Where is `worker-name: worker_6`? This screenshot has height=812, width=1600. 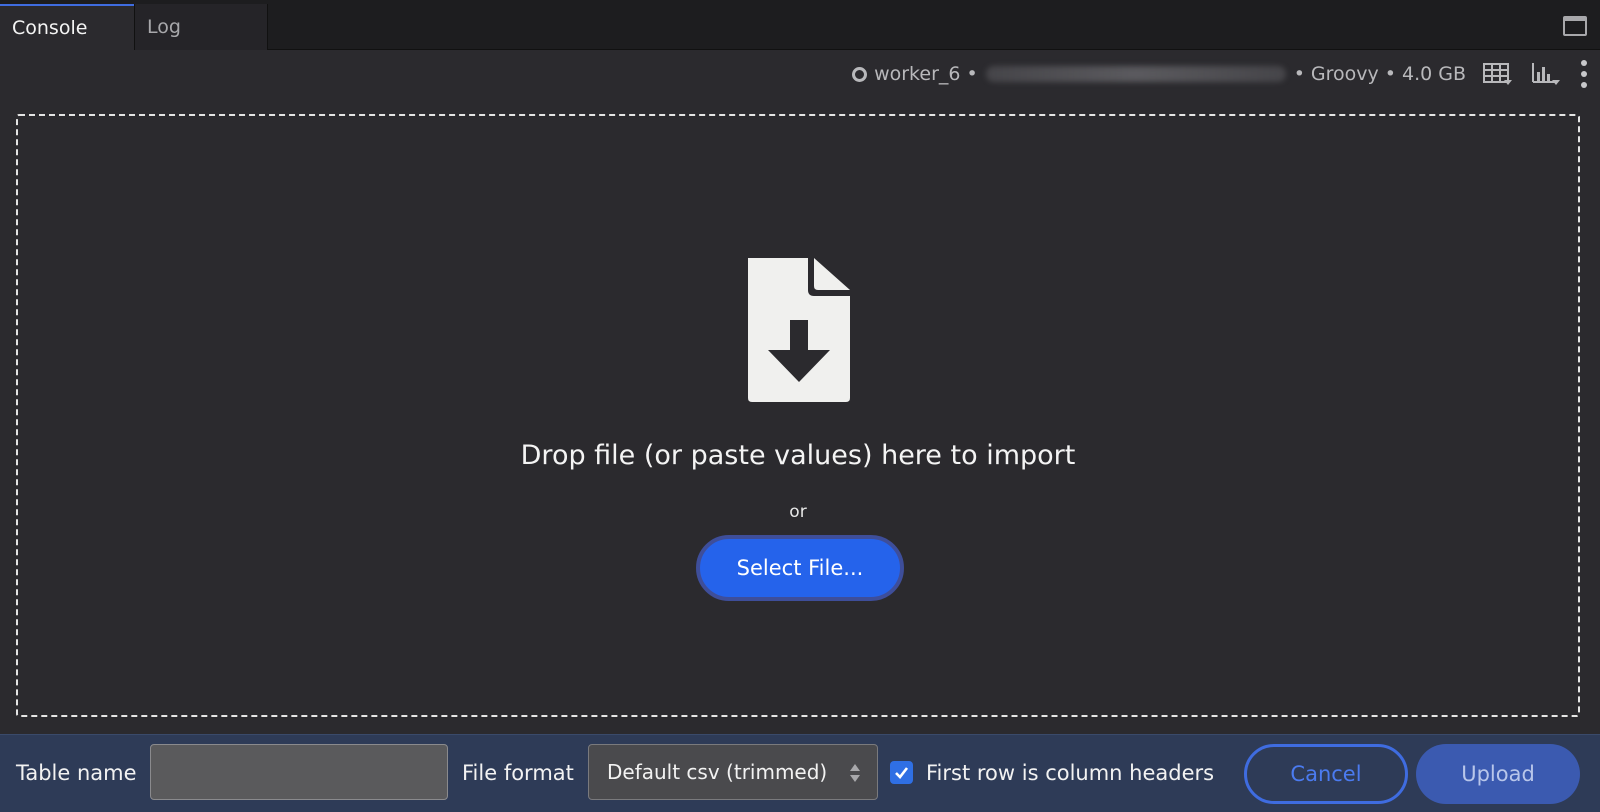 worker-name: worker_6 is located at coordinates (917, 74).